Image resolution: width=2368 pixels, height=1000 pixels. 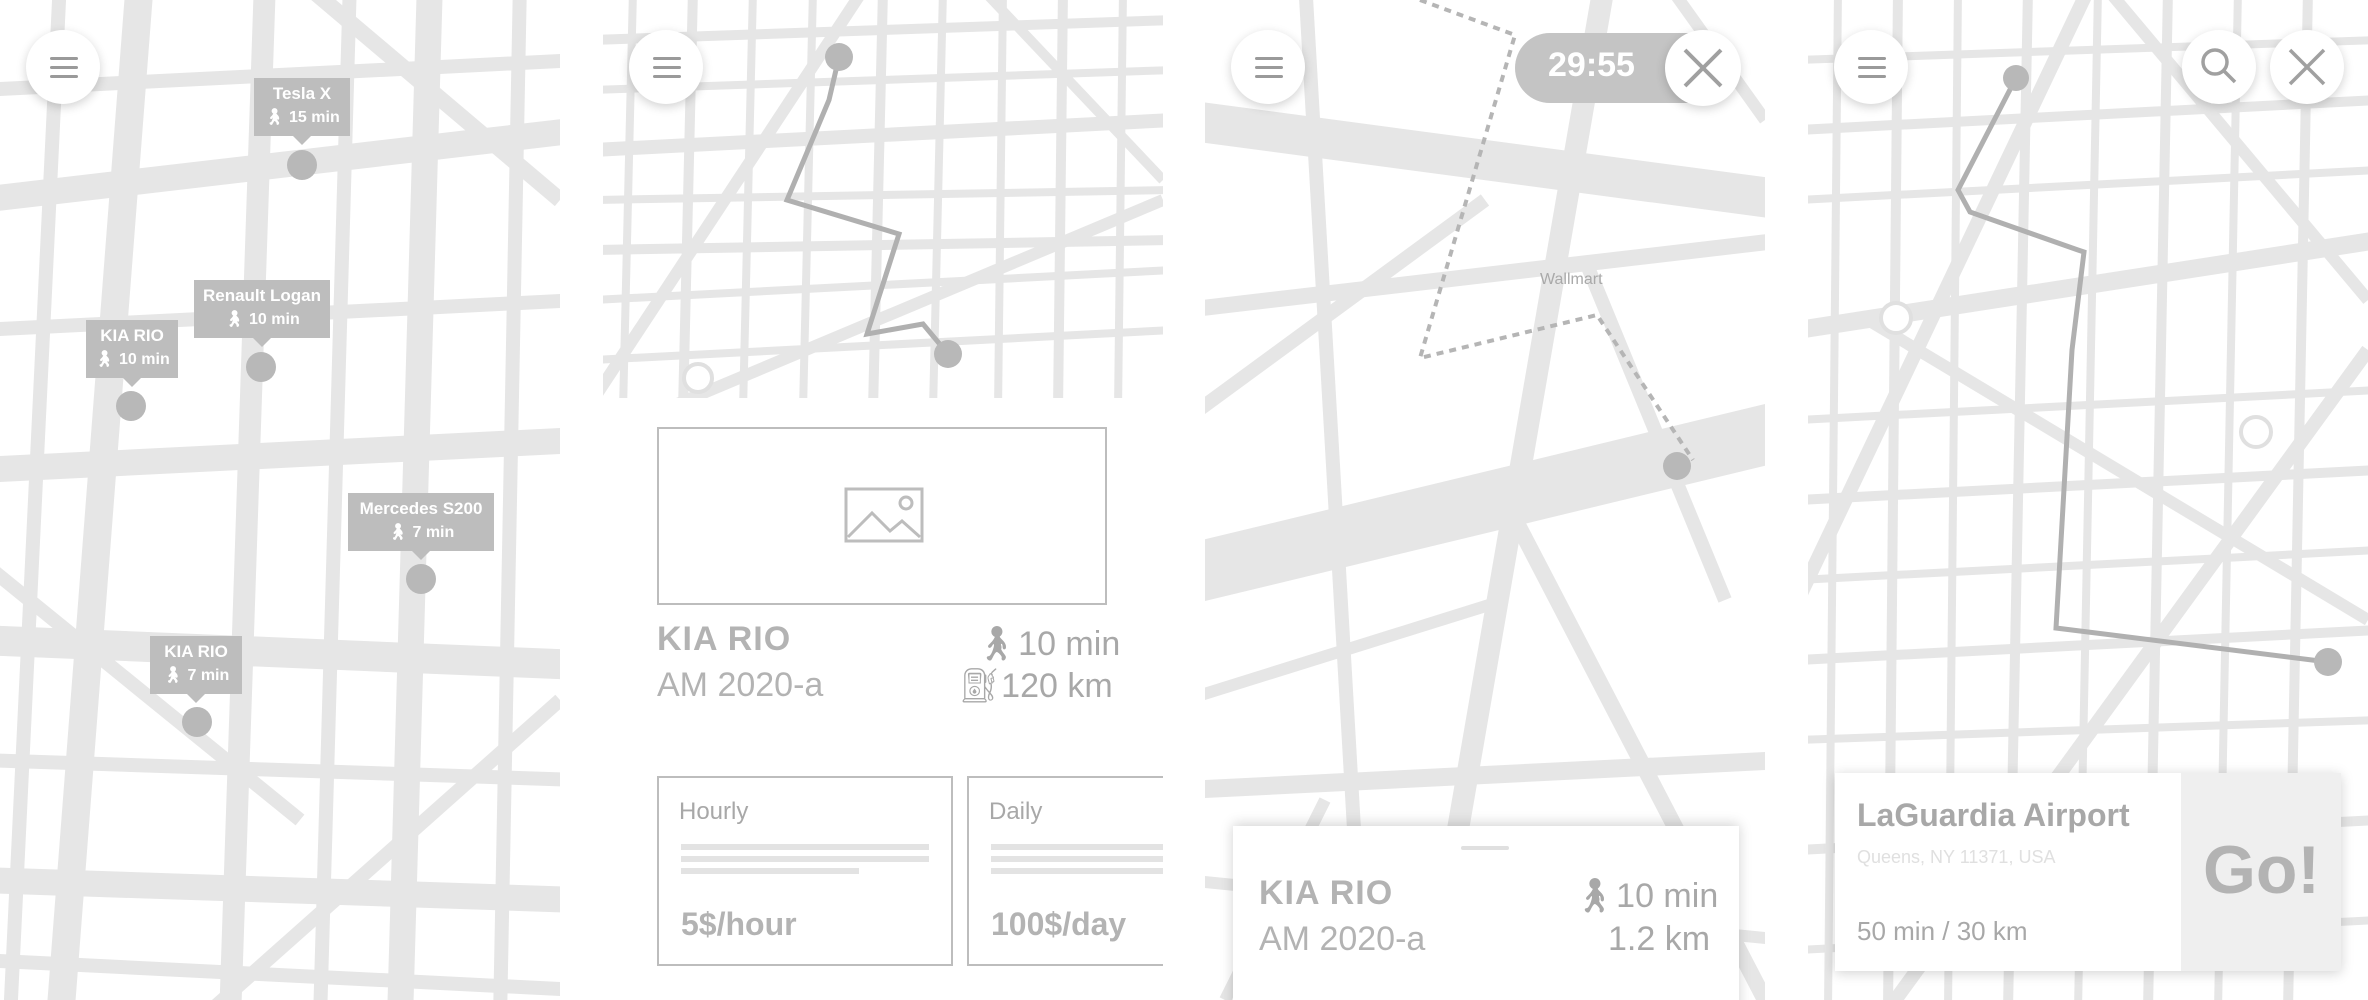 What do you see at coordinates (1956, 857) in the screenshot?
I see `destination-address: Queens, NY 11371, USA` at bounding box center [1956, 857].